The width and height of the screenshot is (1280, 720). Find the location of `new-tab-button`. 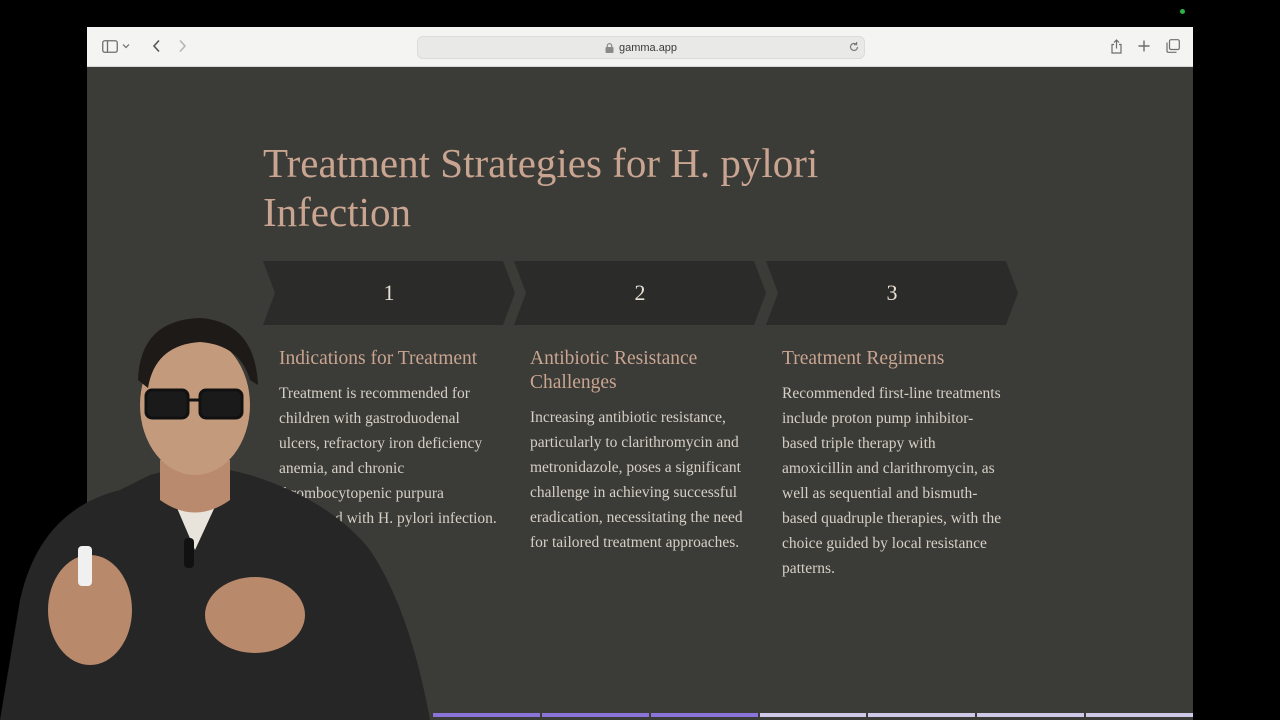

new-tab-button is located at coordinates (1144, 46).